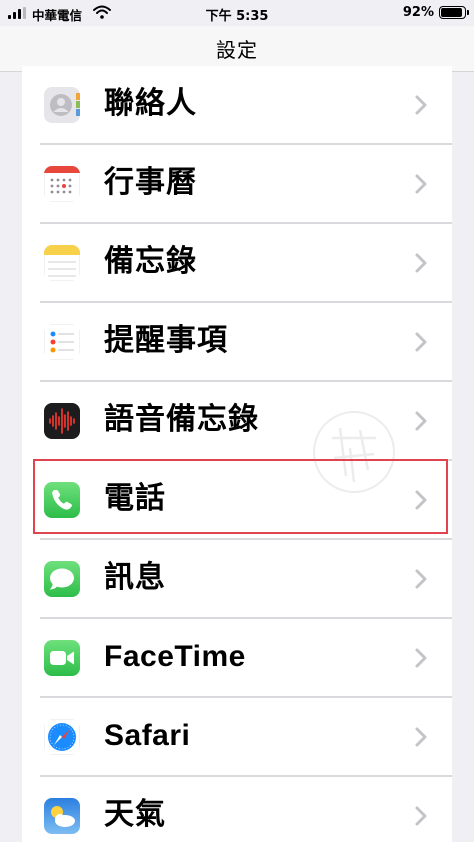  I want to click on battery-icon, so click(454, 12).